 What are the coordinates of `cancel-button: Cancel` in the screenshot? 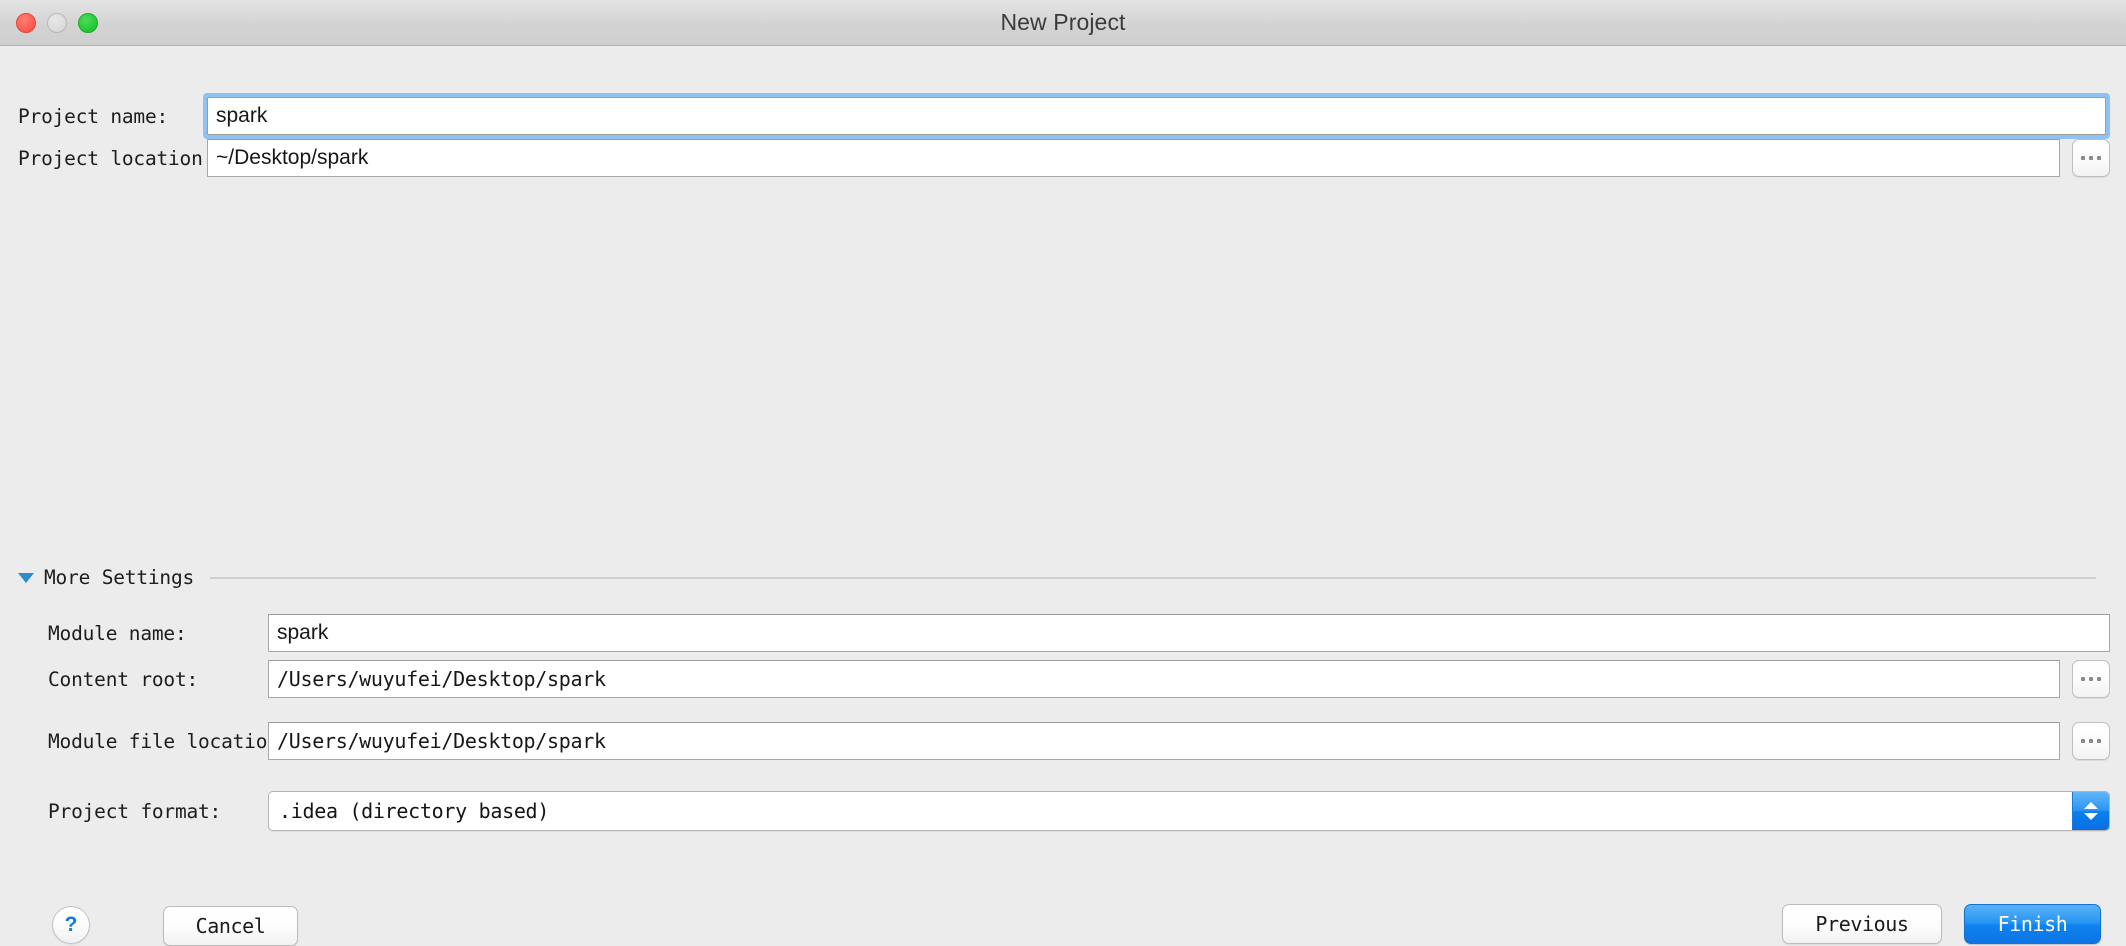 It's located at (230, 926).